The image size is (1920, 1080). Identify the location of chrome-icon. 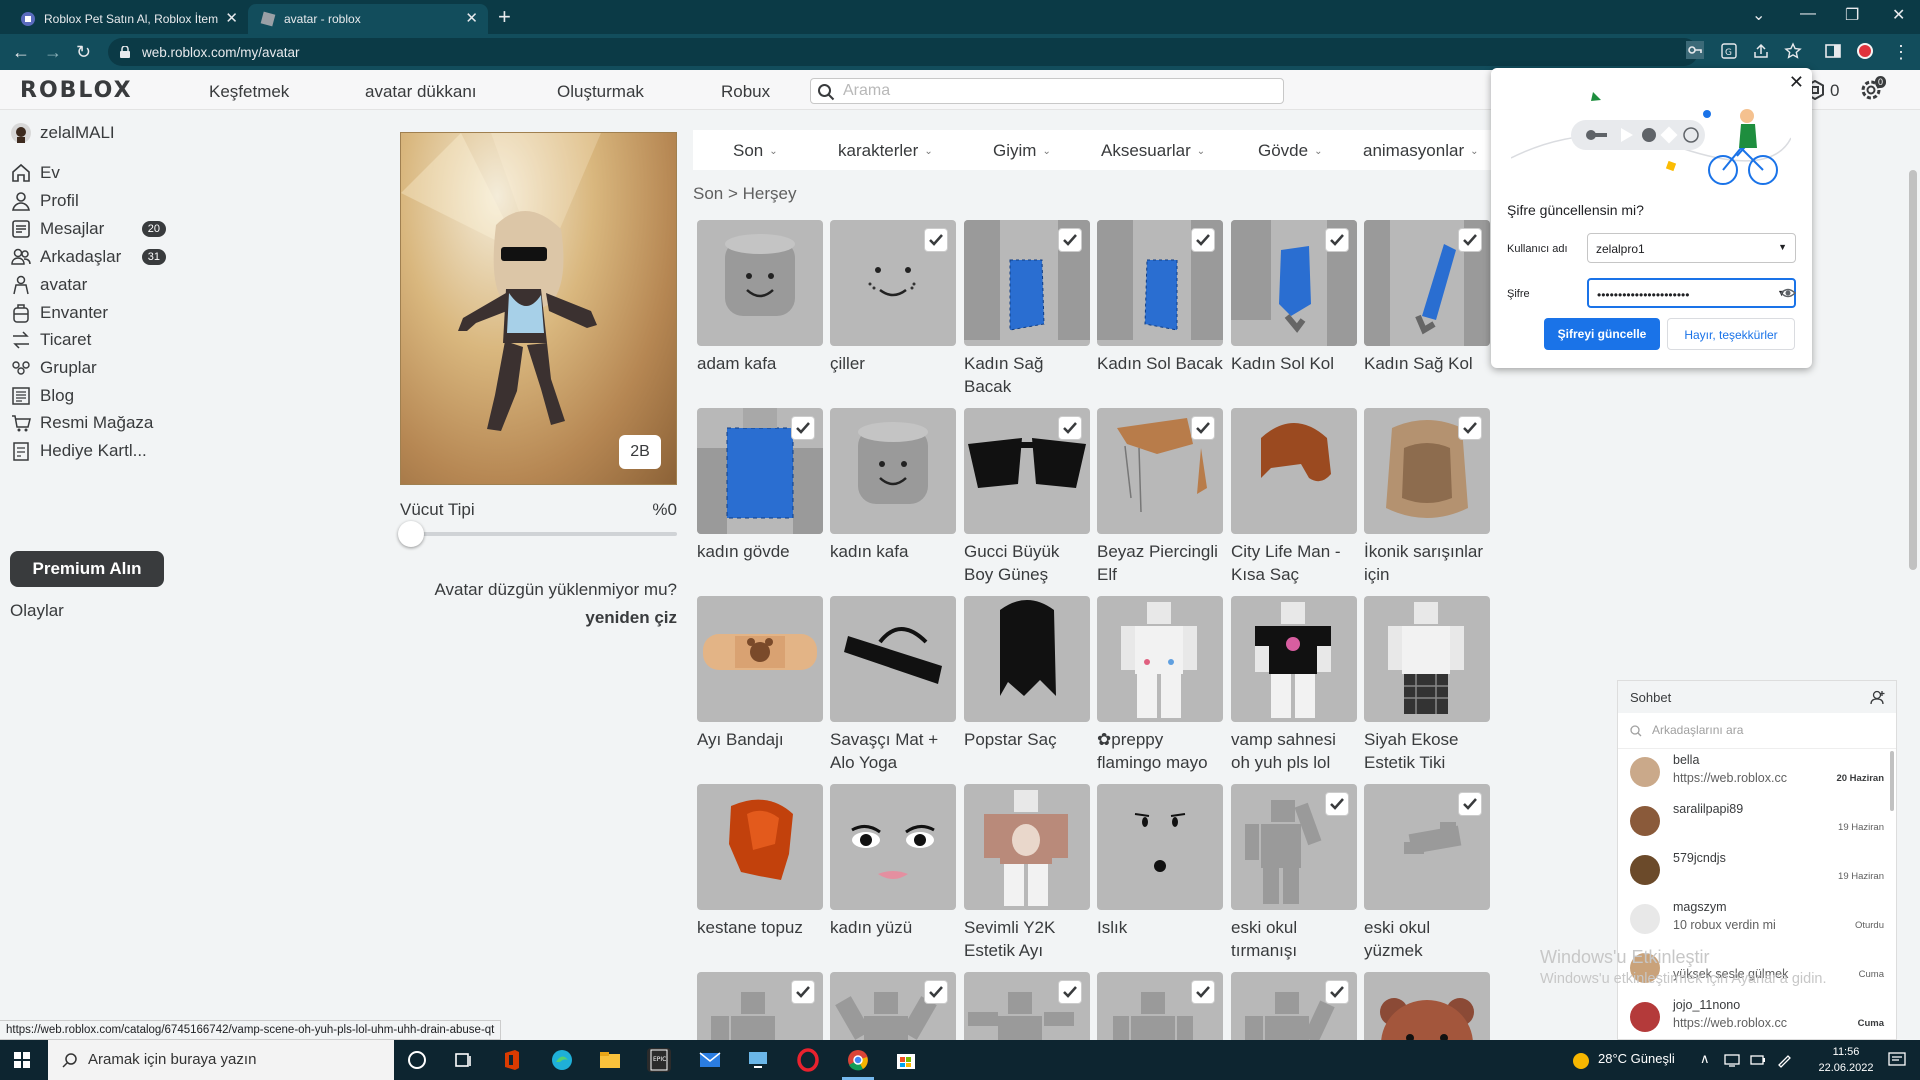
(858, 1060).